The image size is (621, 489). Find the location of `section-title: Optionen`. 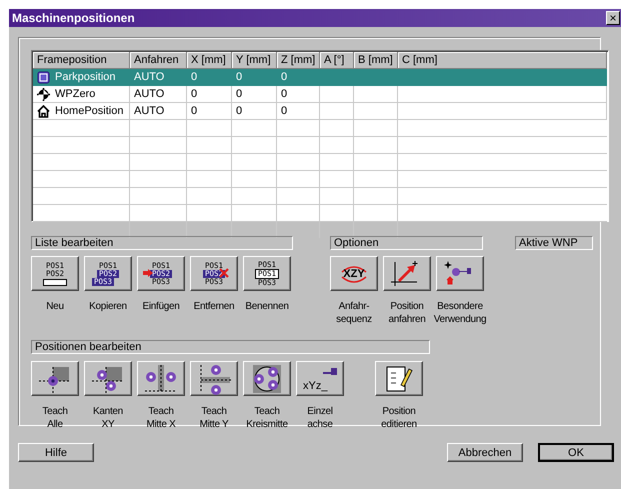

section-title: Optionen is located at coordinates (406, 243).